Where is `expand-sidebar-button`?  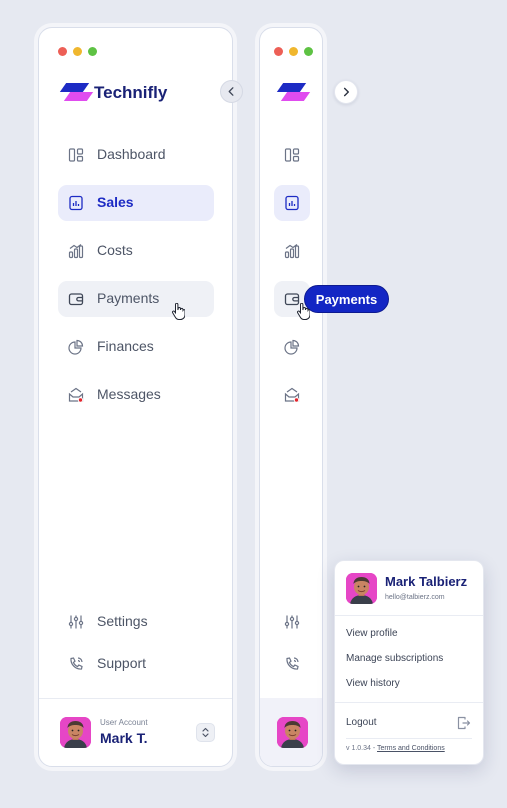 expand-sidebar-button is located at coordinates (346, 92).